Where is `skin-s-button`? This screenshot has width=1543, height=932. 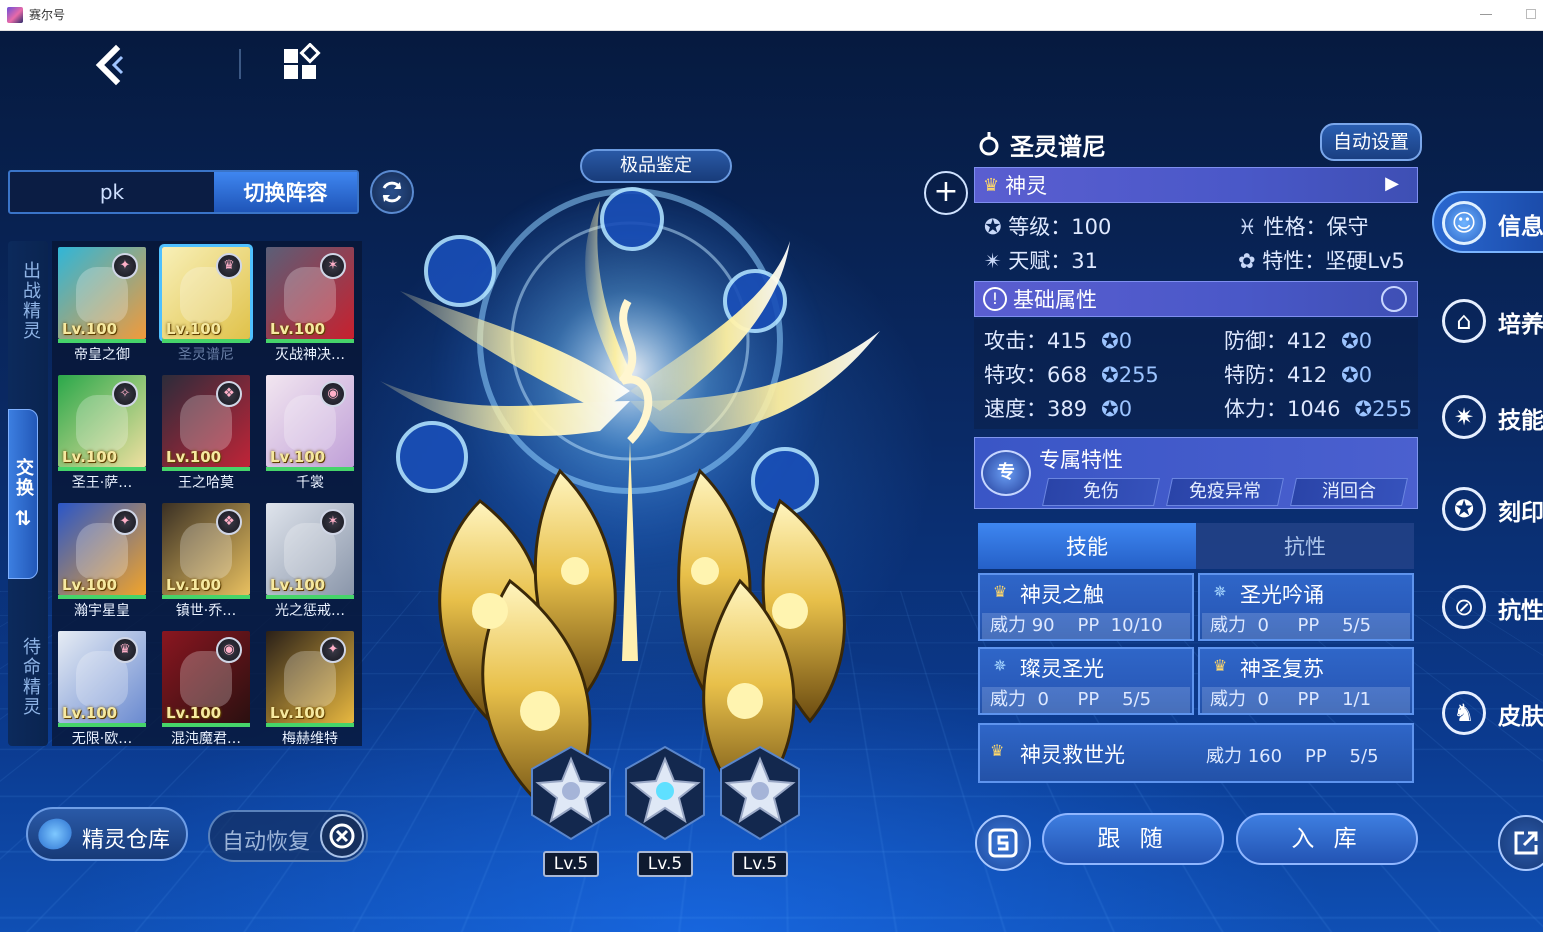
skin-s-button is located at coordinates (1003, 843).